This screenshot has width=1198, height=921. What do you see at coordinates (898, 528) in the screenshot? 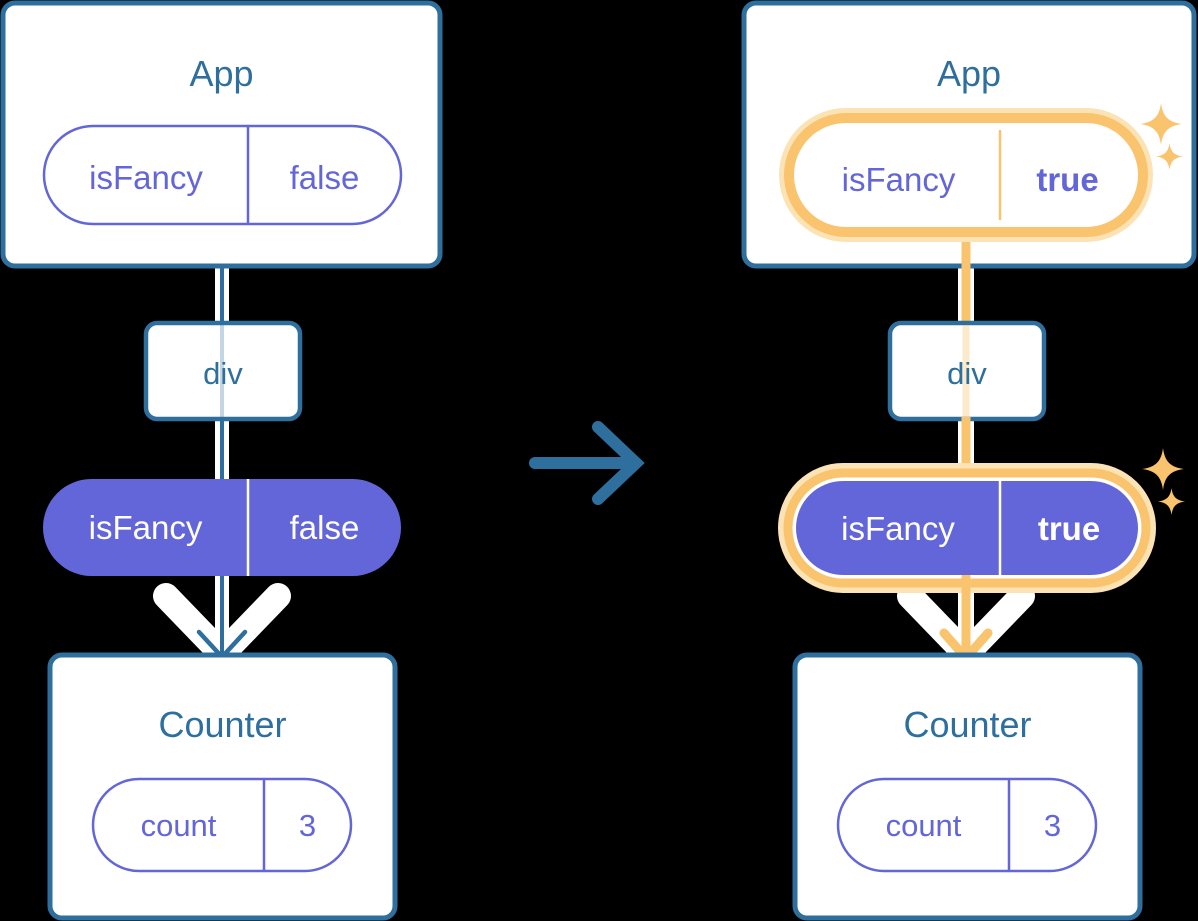
I see `prop-pill-name-after: isFancy` at bounding box center [898, 528].